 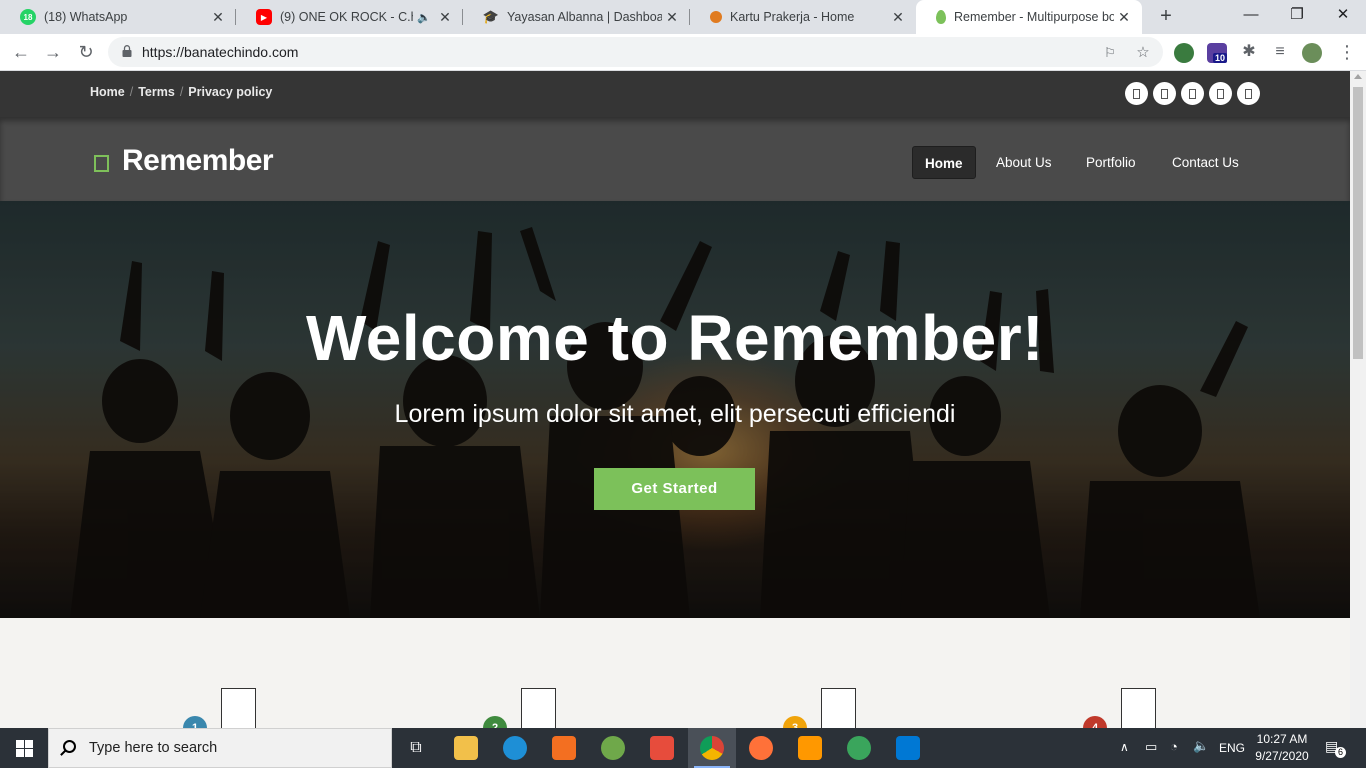 I want to click on translate-icon: ⚐, so click(x=1110, y=53).